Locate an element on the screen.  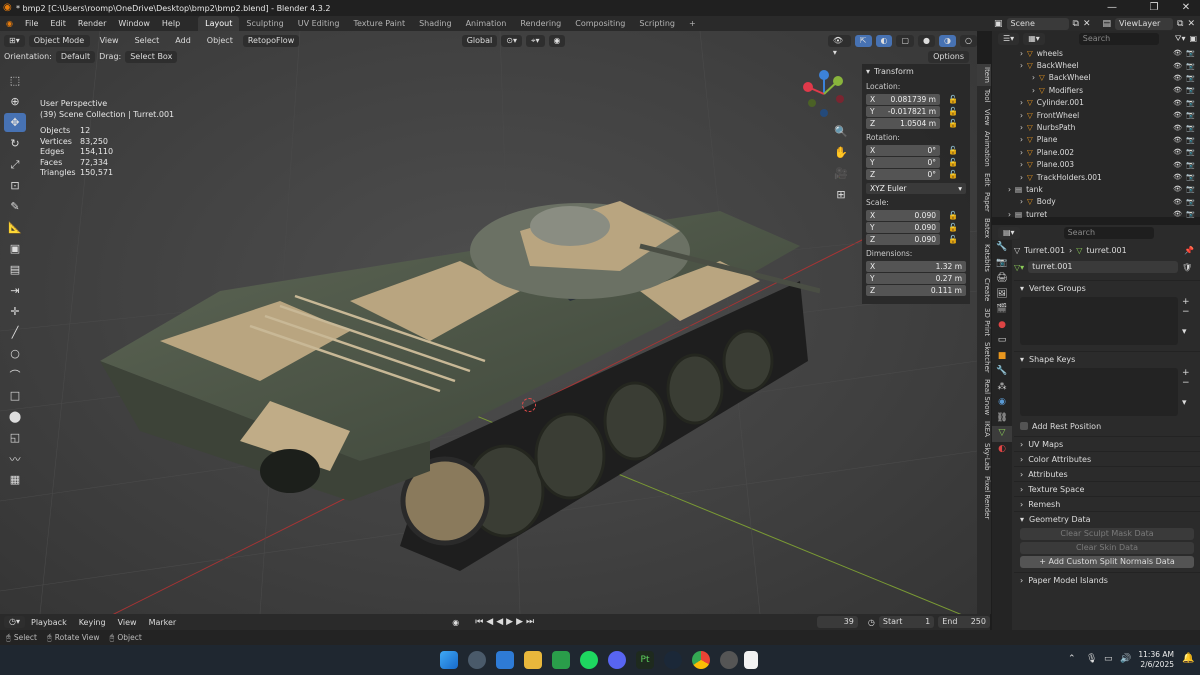
orientation-selector: Default is located at coordinates (75, 56).